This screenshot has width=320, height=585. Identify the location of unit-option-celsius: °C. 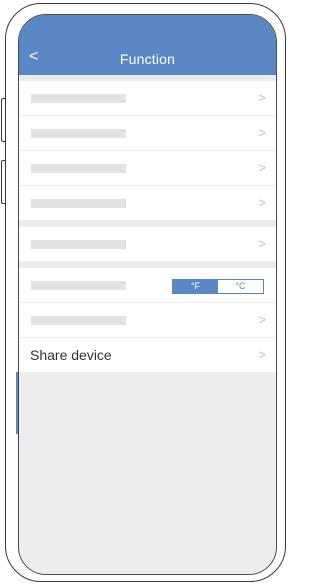
(240, 286).